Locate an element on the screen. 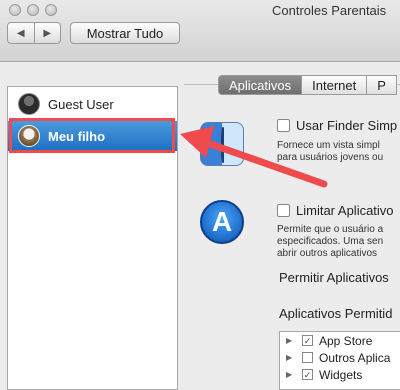 The width and height of the screenshot is (400, 390). list-item: ▶ Outros Aplica is located at coordinates (340, 357).